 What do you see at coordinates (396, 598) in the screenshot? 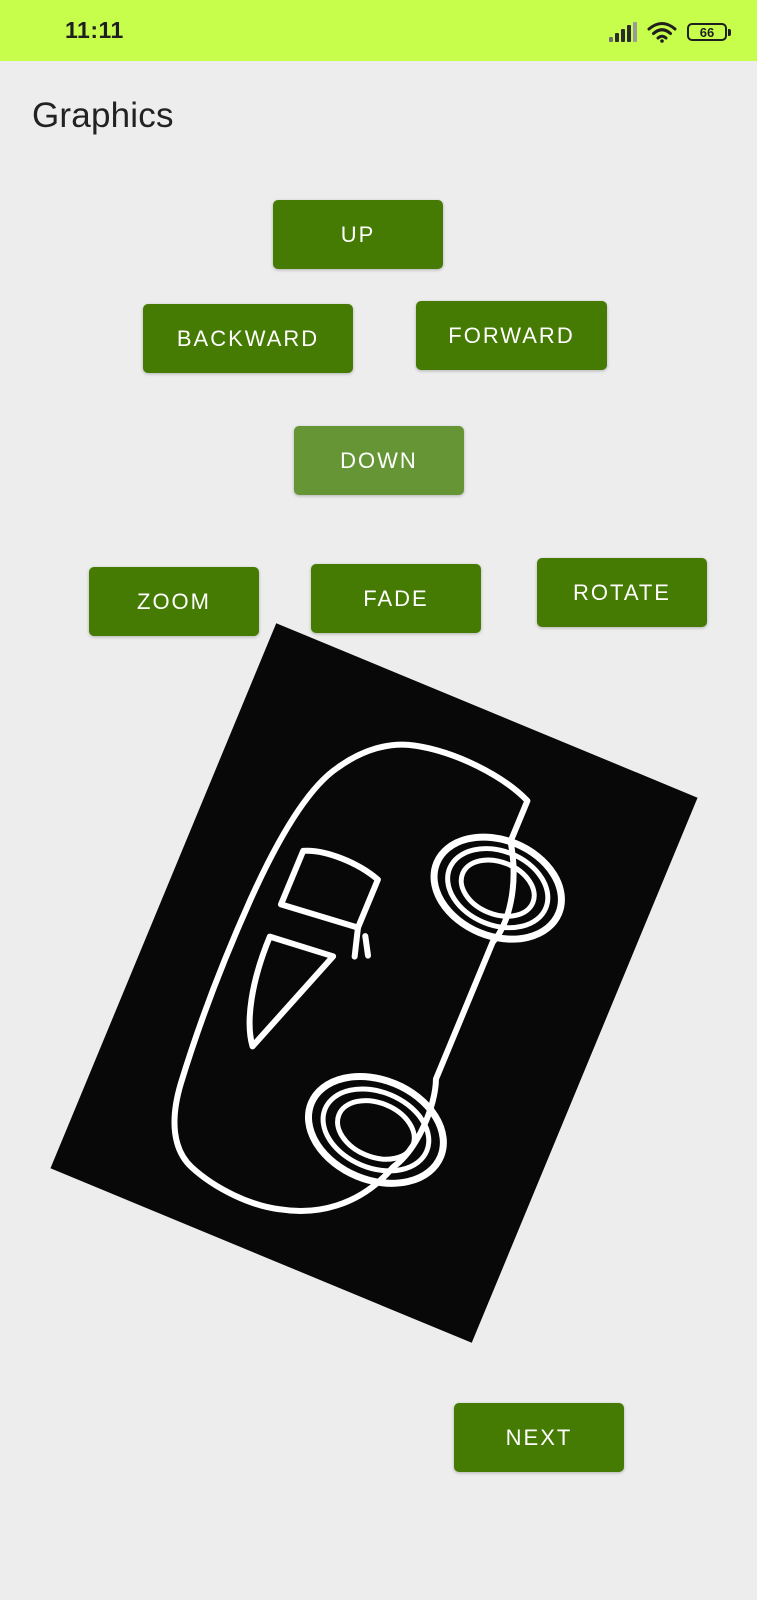
I see `fade-button: FADE` at bounding box center [396, 598].